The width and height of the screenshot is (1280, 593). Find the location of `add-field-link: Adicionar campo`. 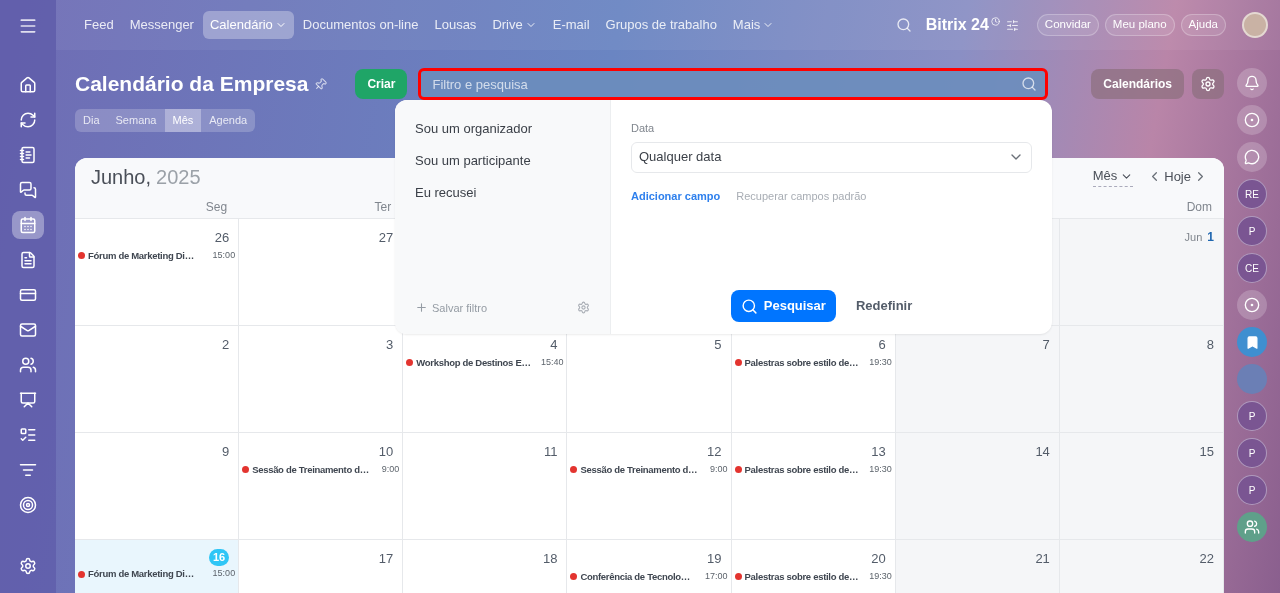

add-field-link: Adicionar campo is located at coordinates (676, 195).